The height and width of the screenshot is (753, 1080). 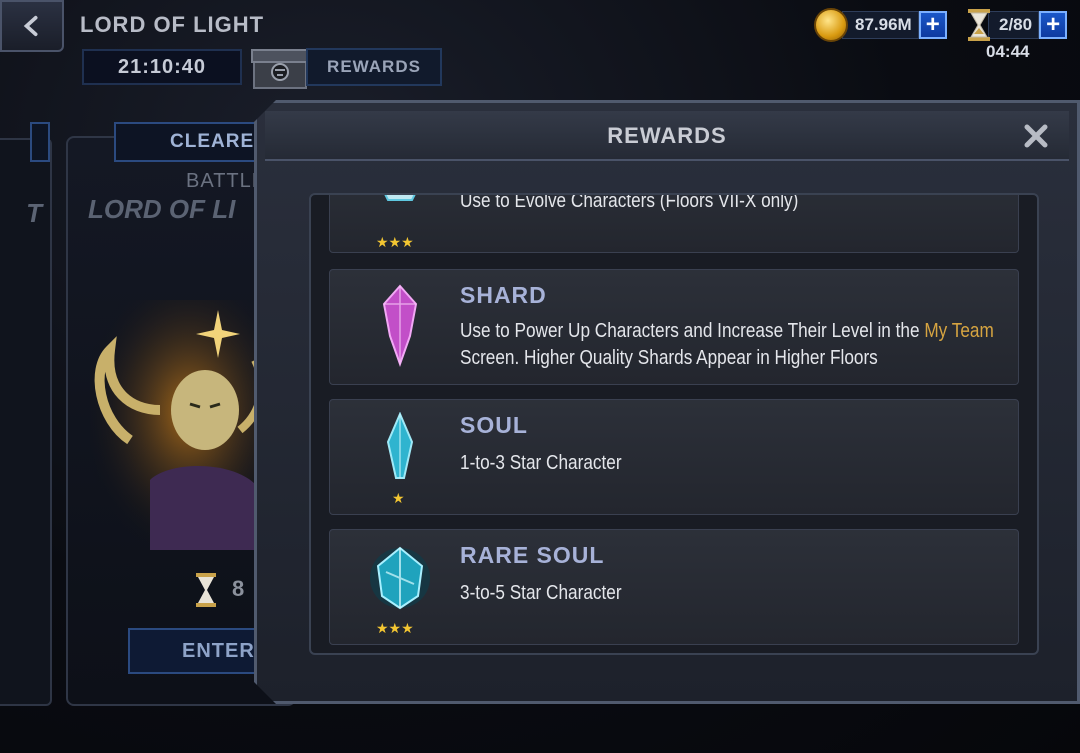 I want to click on gold-value: 87.96M, so click(x=880, y=25).